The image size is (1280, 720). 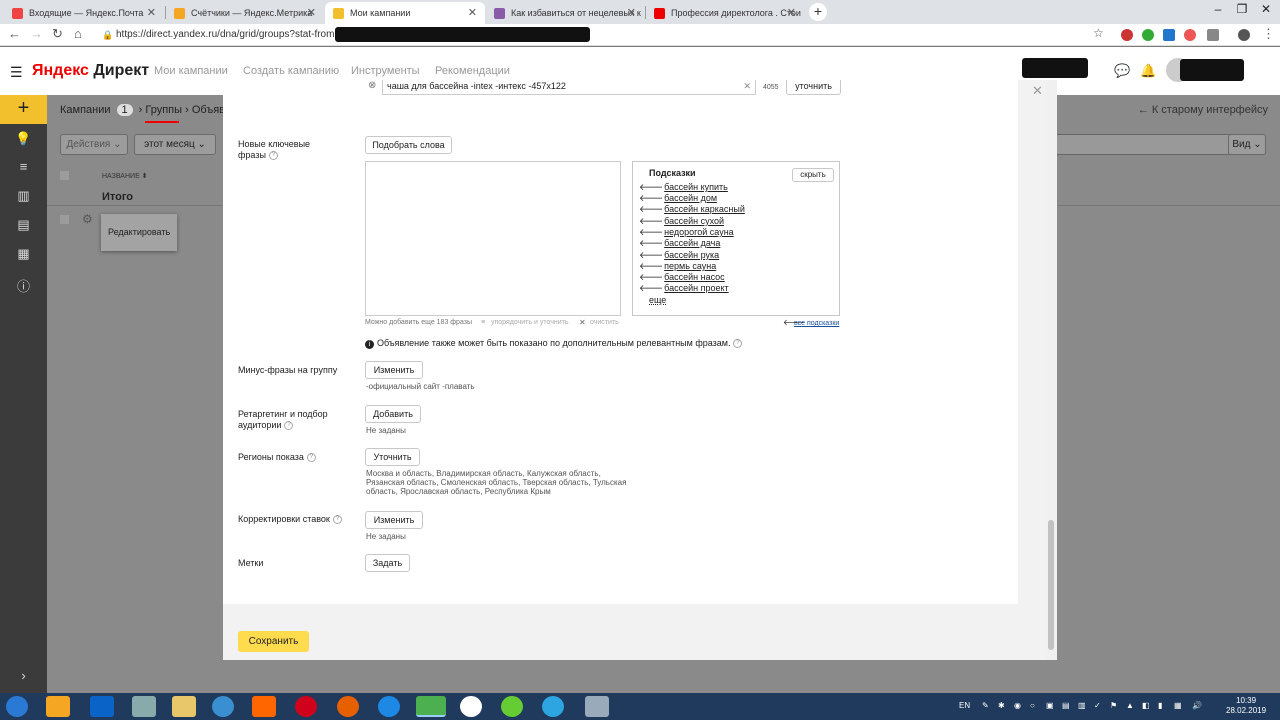 I want to click on nav-create-campaign: Создать кампанию, so click(x=291, y=71).